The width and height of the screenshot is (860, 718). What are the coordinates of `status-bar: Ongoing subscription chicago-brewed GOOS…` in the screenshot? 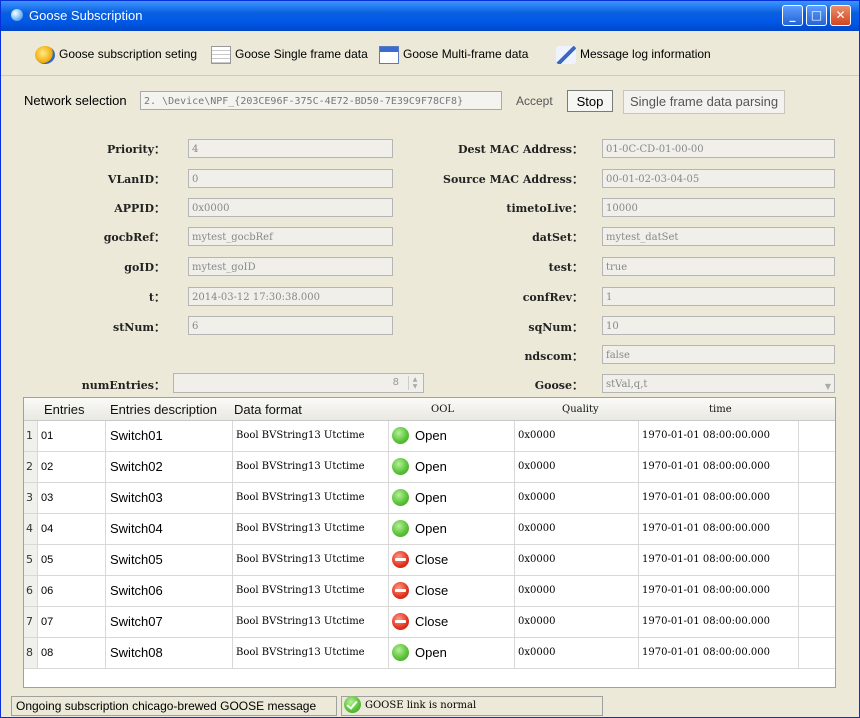 It's located at (430, 705).